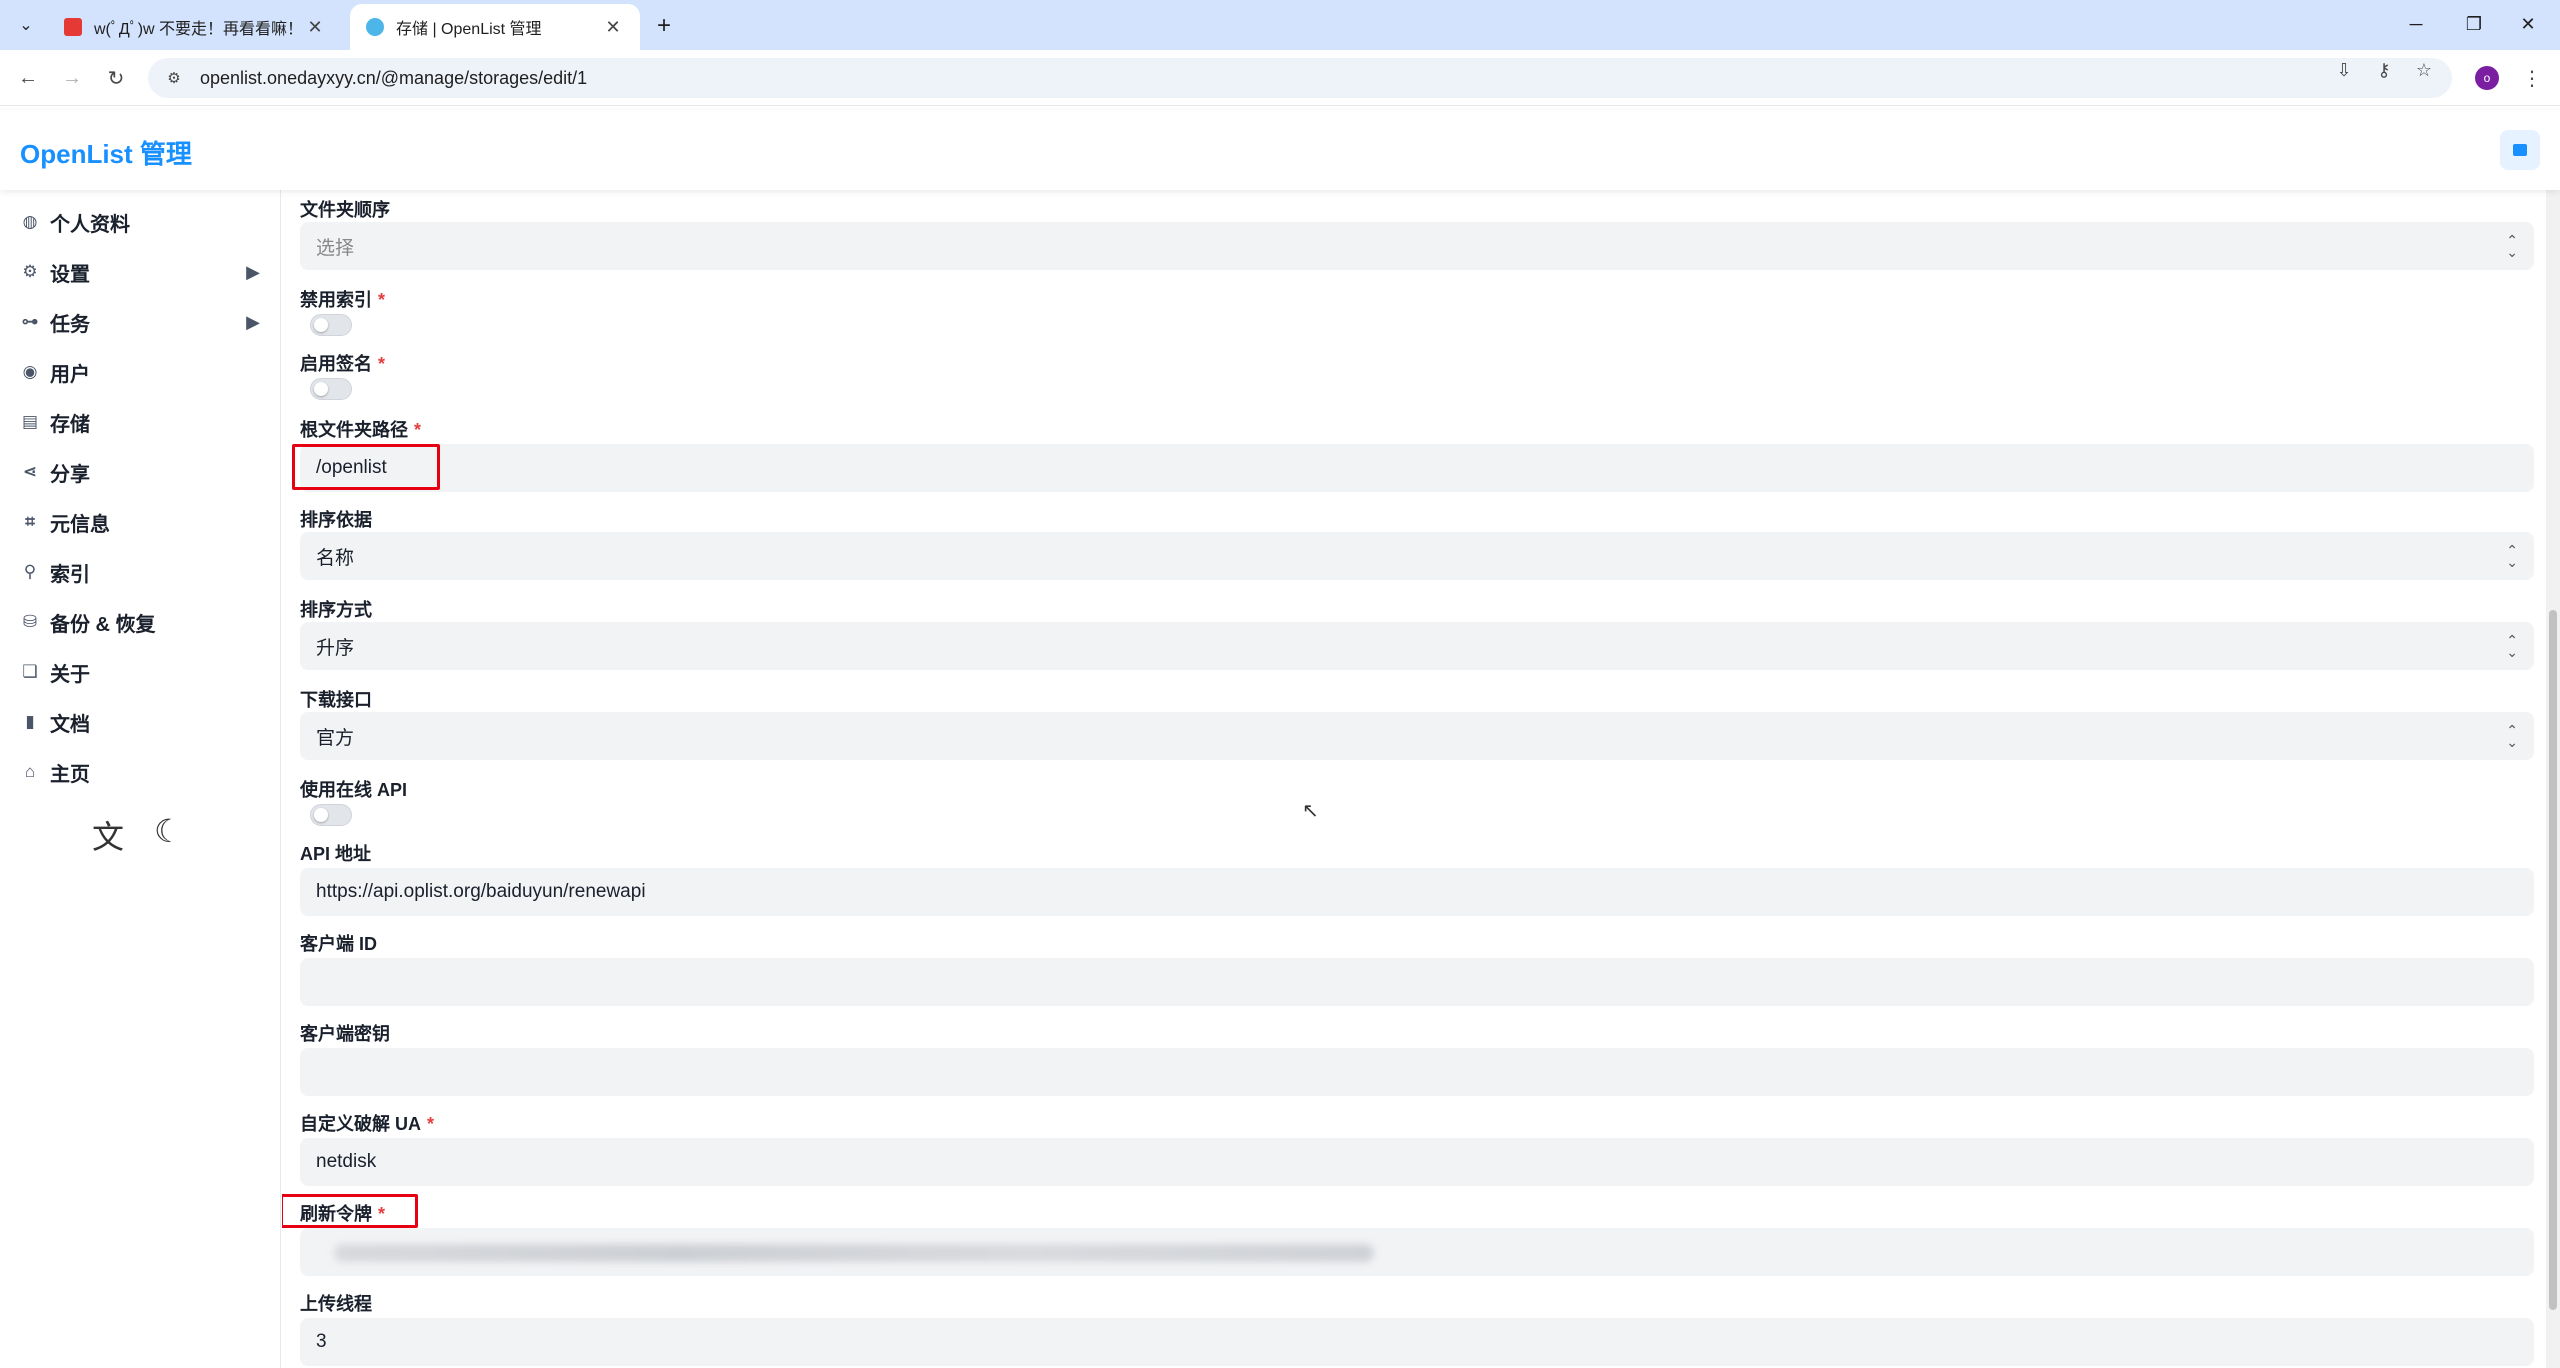 Image resolution: width=2560 pixels, height=1368 pixels. I want to click on browser-tab-1: w(ﾟДﾟ)w 不要走！再看看嘛！ ✕, so click(195, 27).